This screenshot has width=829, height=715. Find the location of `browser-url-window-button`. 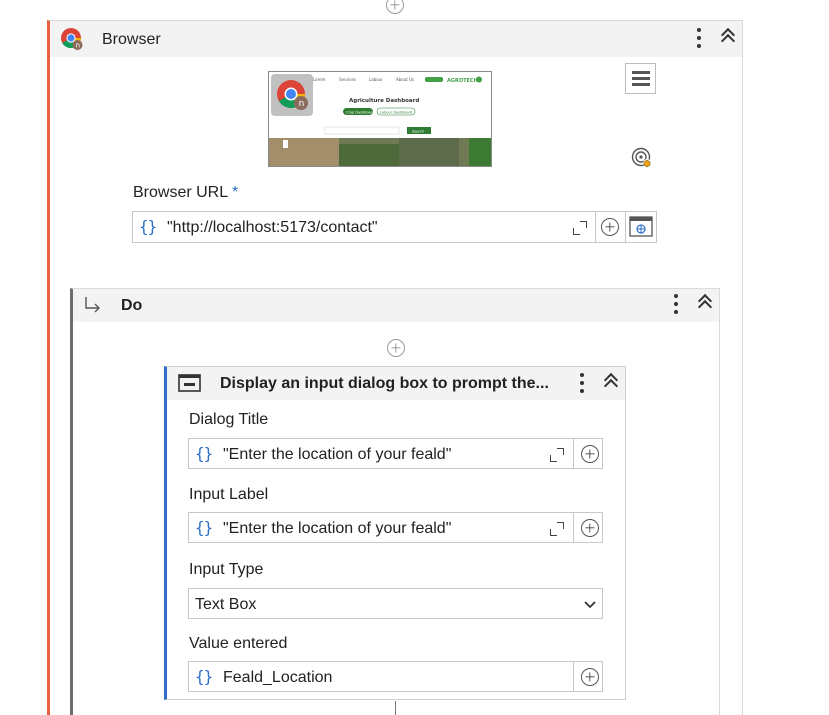

browser-url-window-button is located at coordinates (641, 227).